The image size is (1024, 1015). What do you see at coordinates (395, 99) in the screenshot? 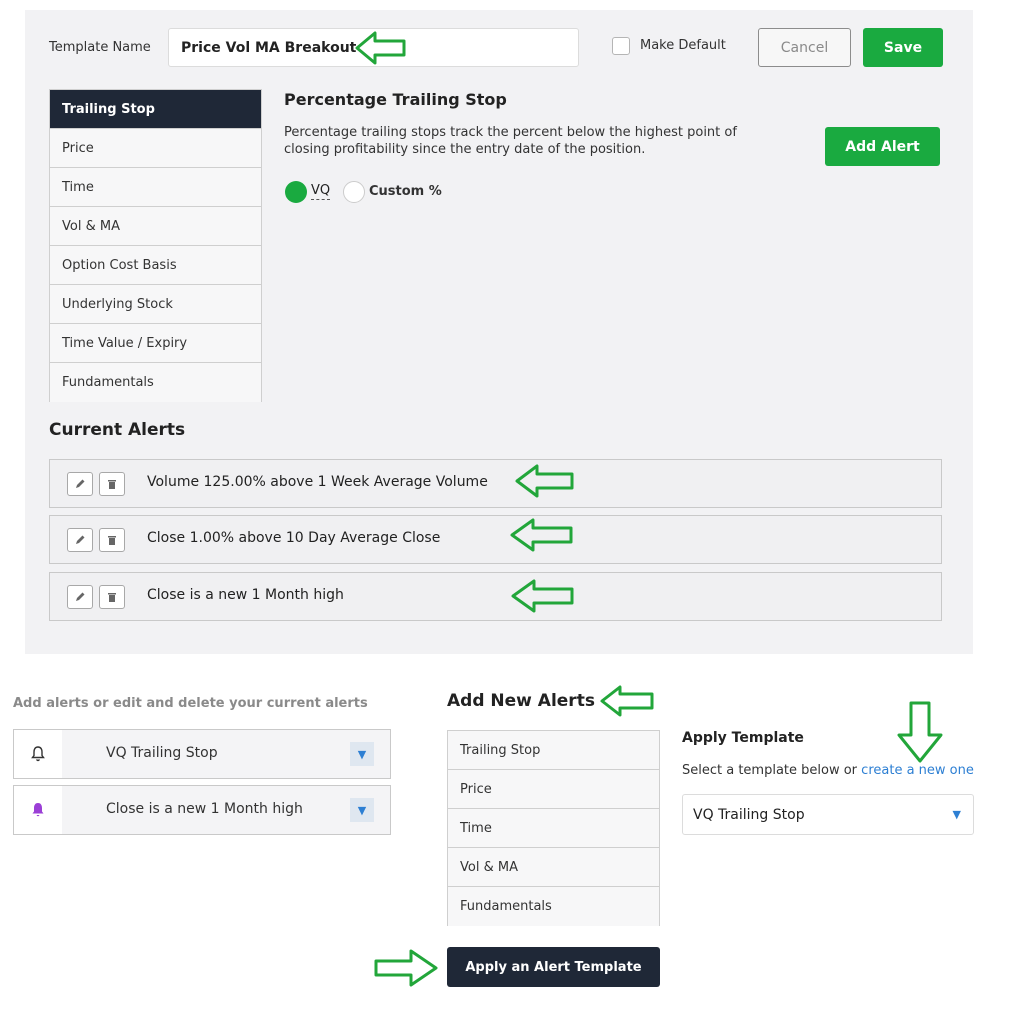
I see `section-title: Percentage Trailing Stop` at bounding box center [395, 99].